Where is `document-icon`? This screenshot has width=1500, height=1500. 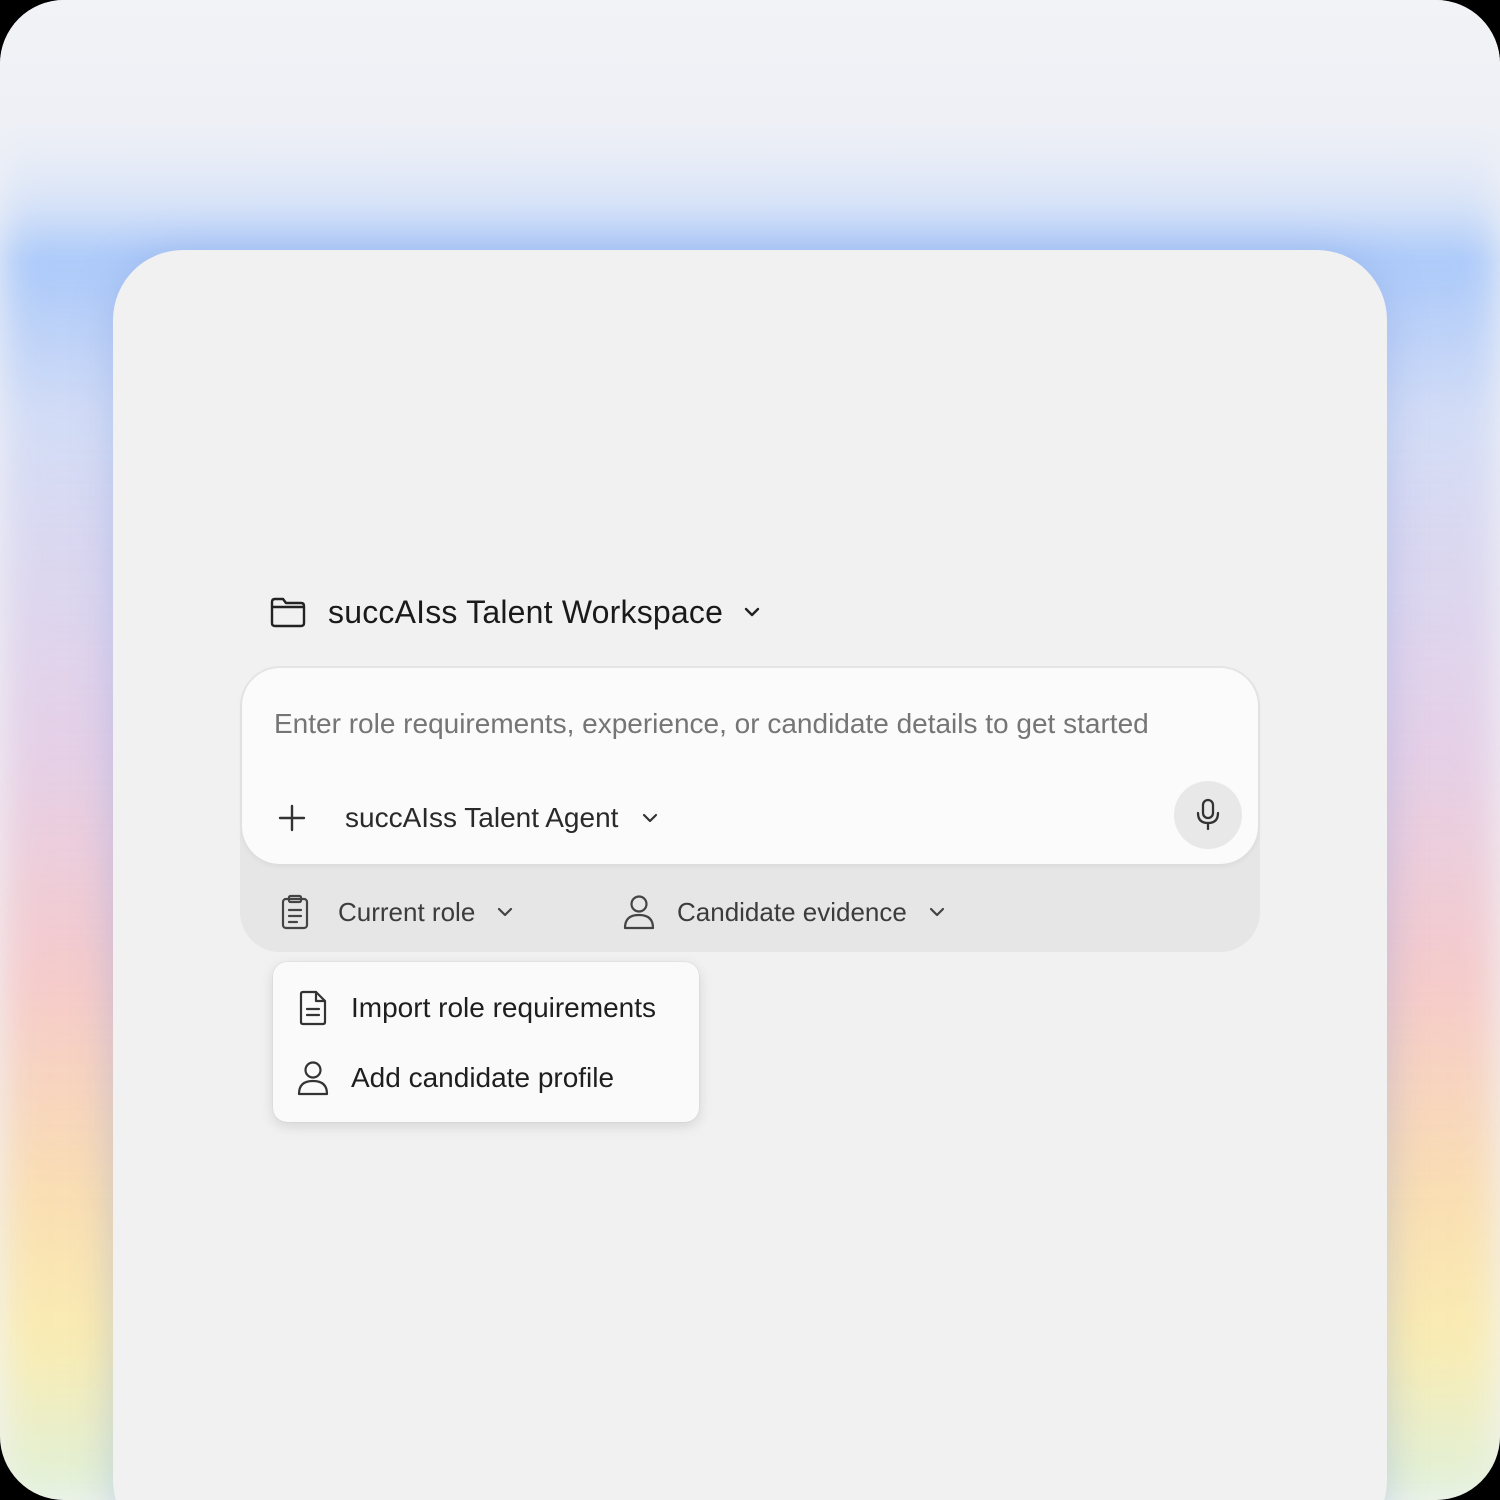 document-icon is located at coordinates (313, 1008).